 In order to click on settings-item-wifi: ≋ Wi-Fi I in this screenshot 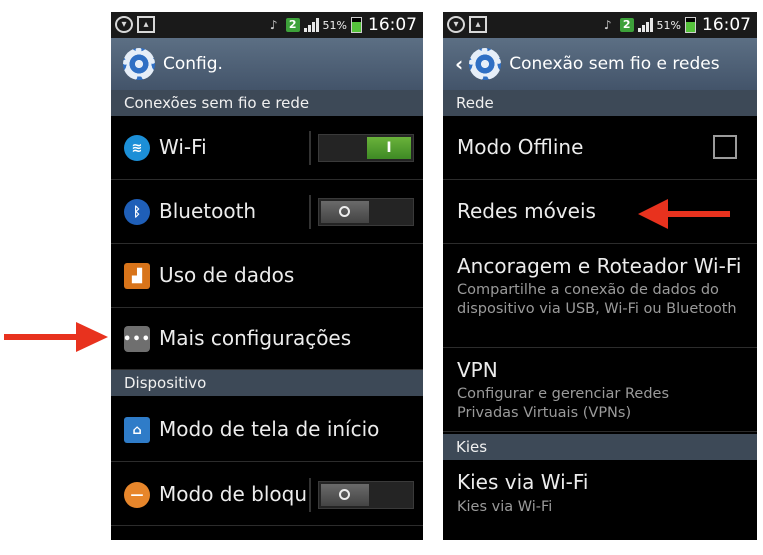, I will do `click(267, 148)`.